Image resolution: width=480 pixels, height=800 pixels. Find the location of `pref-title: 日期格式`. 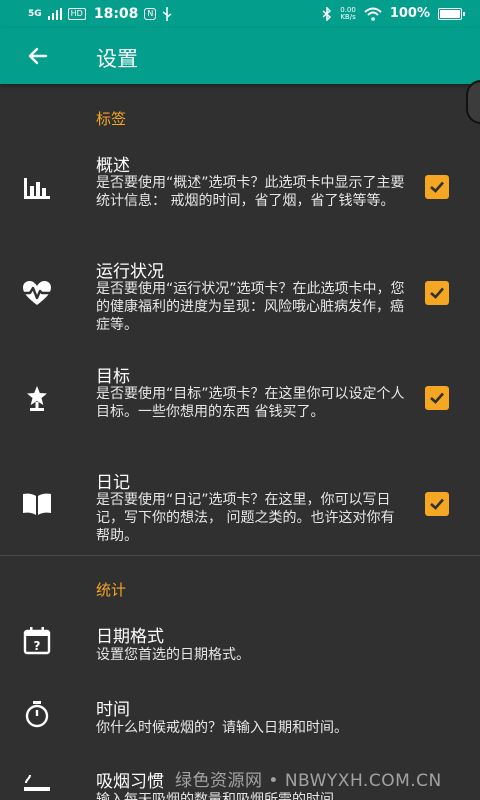

pref-title: 日期格式 is located at coordinates (130, 637).